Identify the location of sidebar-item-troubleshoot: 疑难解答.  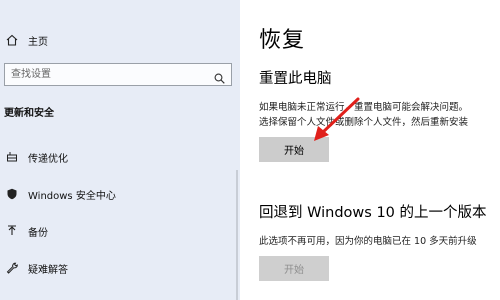
(118, 268).